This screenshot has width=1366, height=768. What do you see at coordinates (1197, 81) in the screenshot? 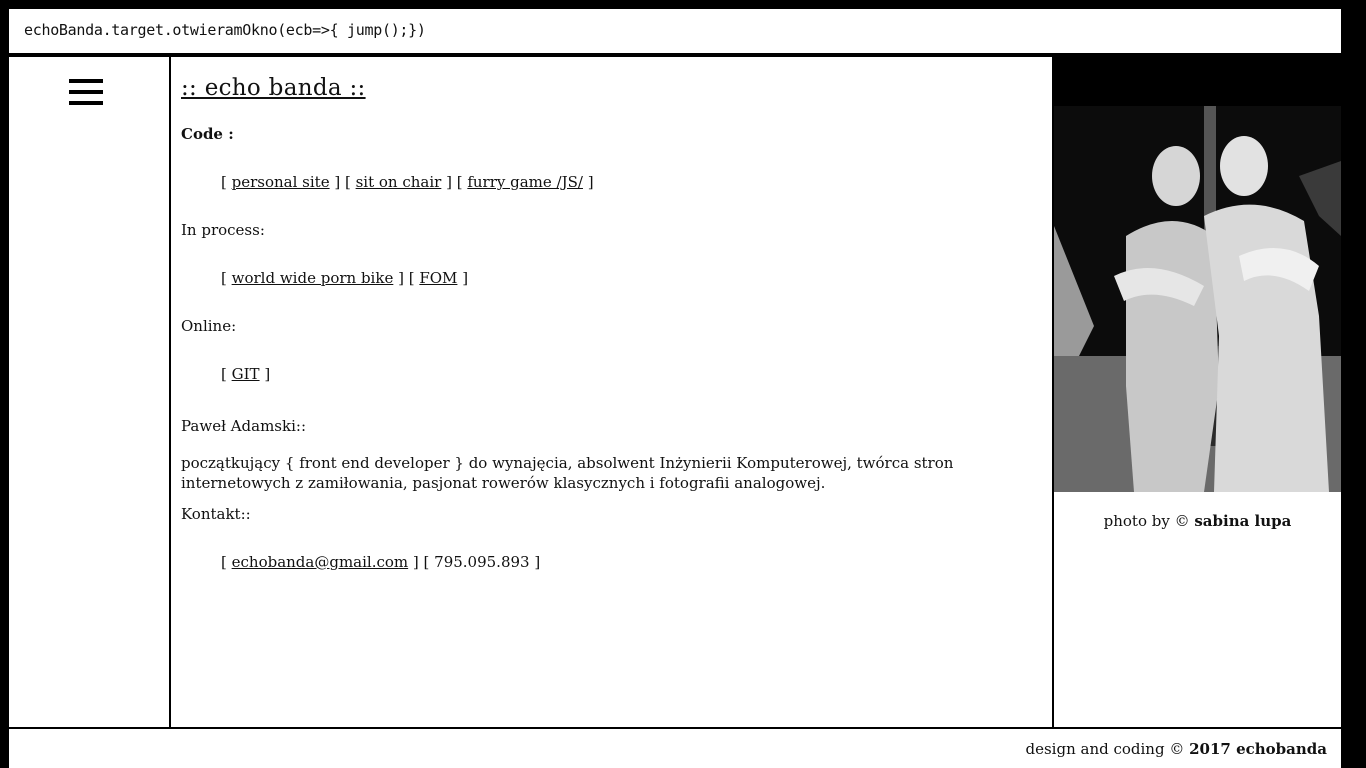
I see `photo-top-band` at bounding box center [1197, 81].